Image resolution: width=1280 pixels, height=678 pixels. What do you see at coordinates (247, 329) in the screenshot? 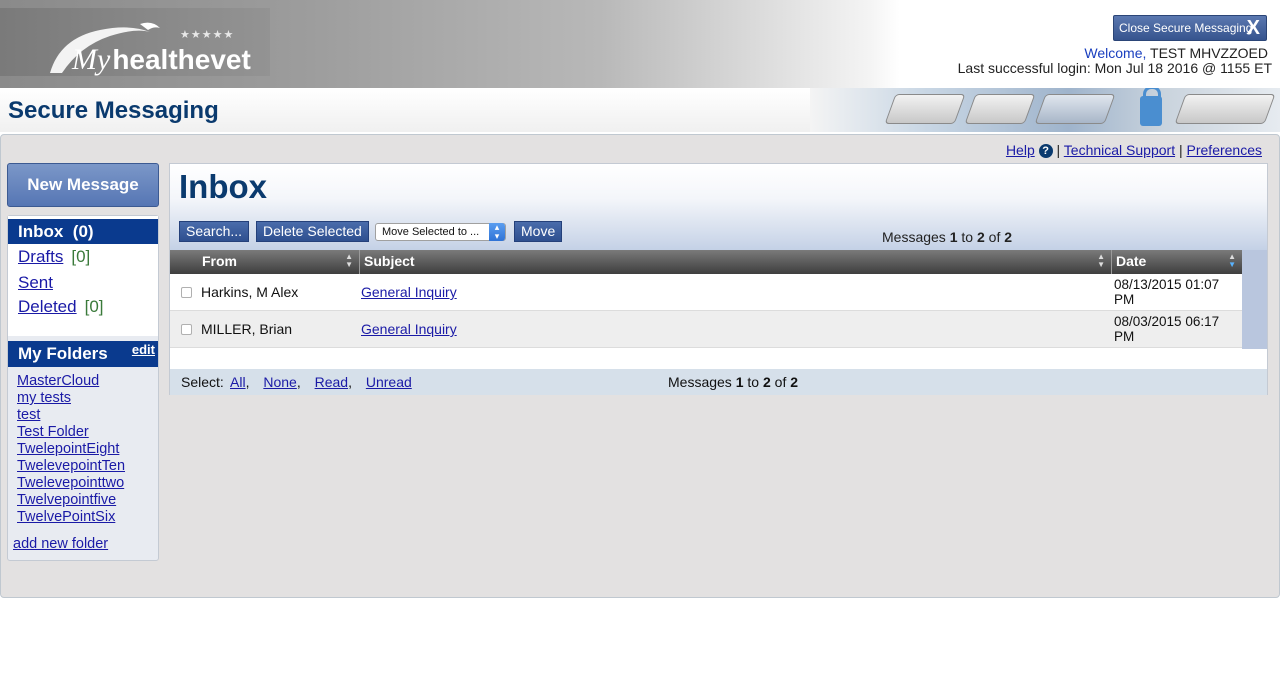
I see `message-from: MILLER, Brian` at bounding box center [247, 329].